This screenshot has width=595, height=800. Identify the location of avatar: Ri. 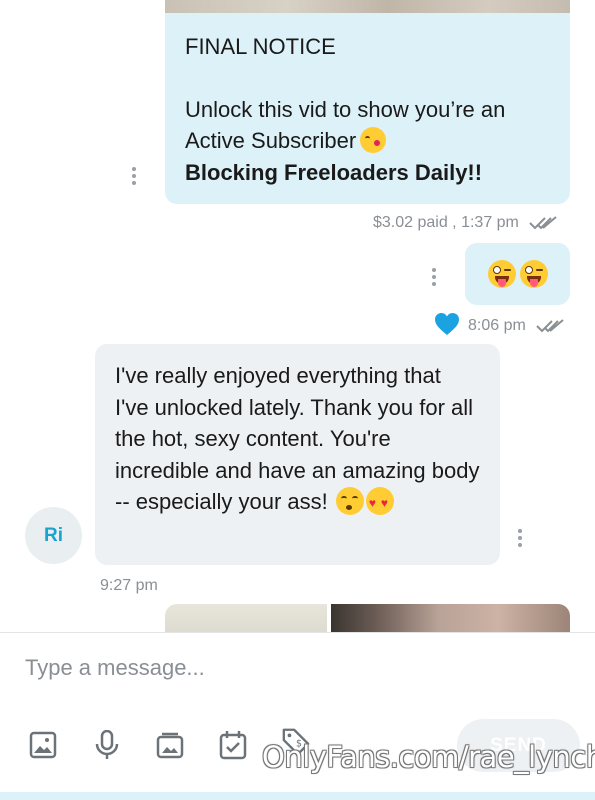
(53, 535).